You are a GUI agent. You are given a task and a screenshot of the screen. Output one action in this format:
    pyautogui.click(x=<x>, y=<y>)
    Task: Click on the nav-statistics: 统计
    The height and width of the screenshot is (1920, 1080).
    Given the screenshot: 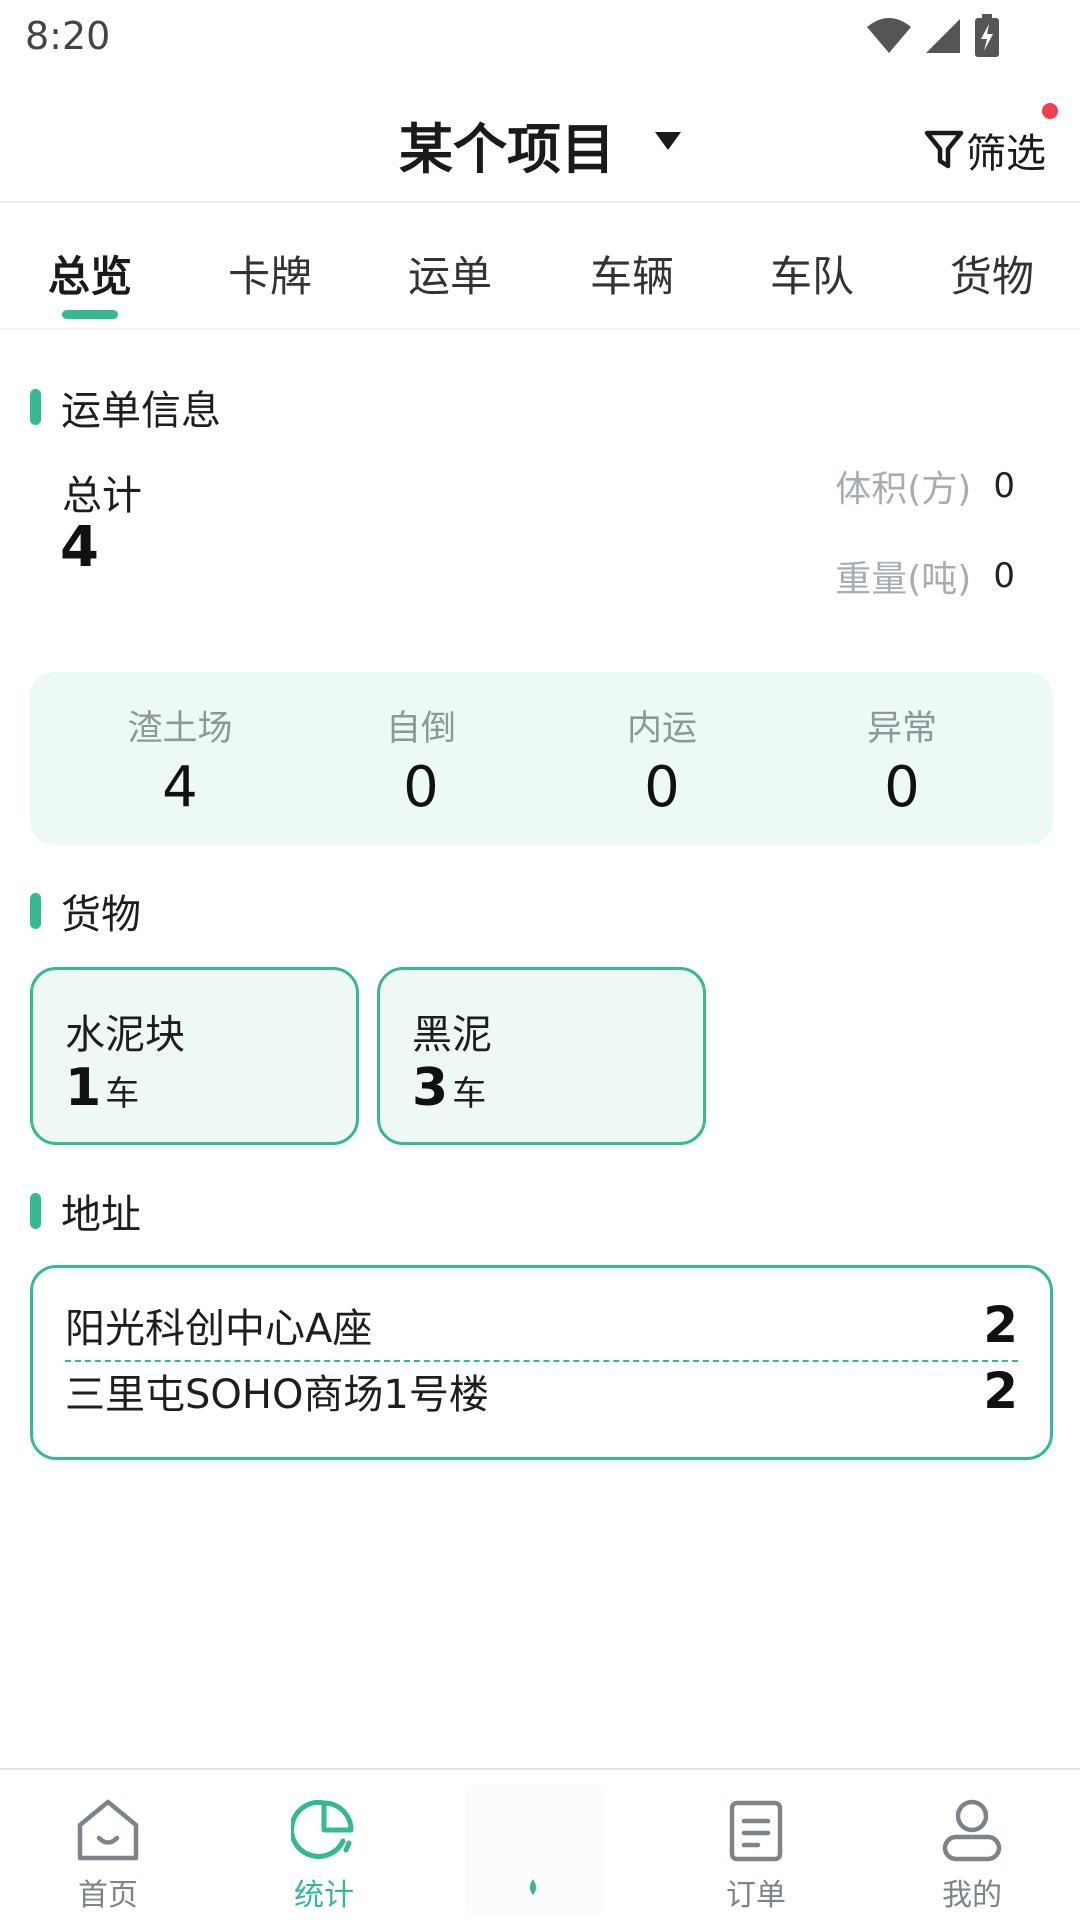 What is the action you would take?
    pyautogui.click(x=324, y=1852)
    